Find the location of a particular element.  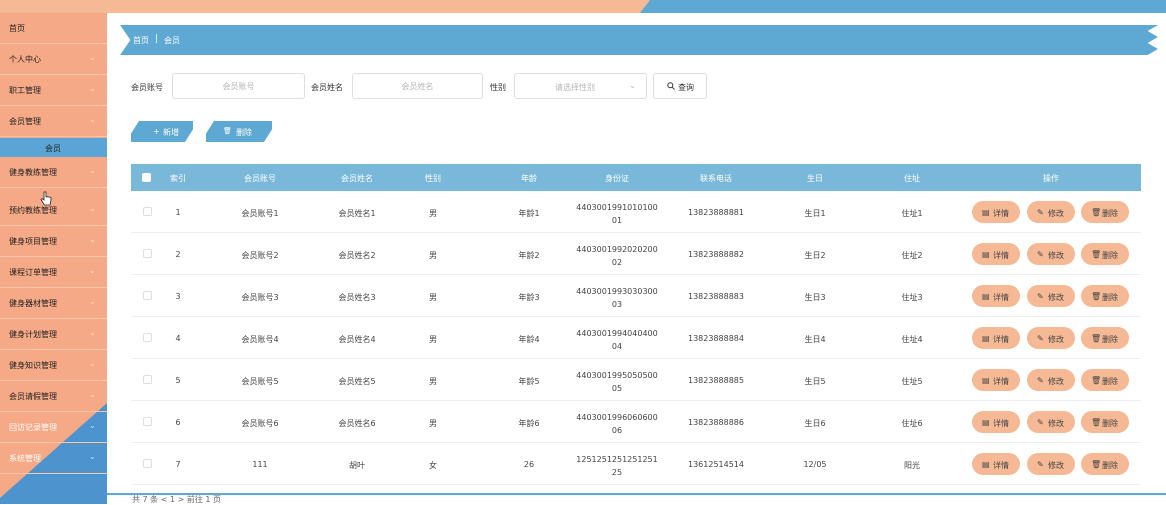

name-label: 会员姓名 is located at coordinates (327, 87).